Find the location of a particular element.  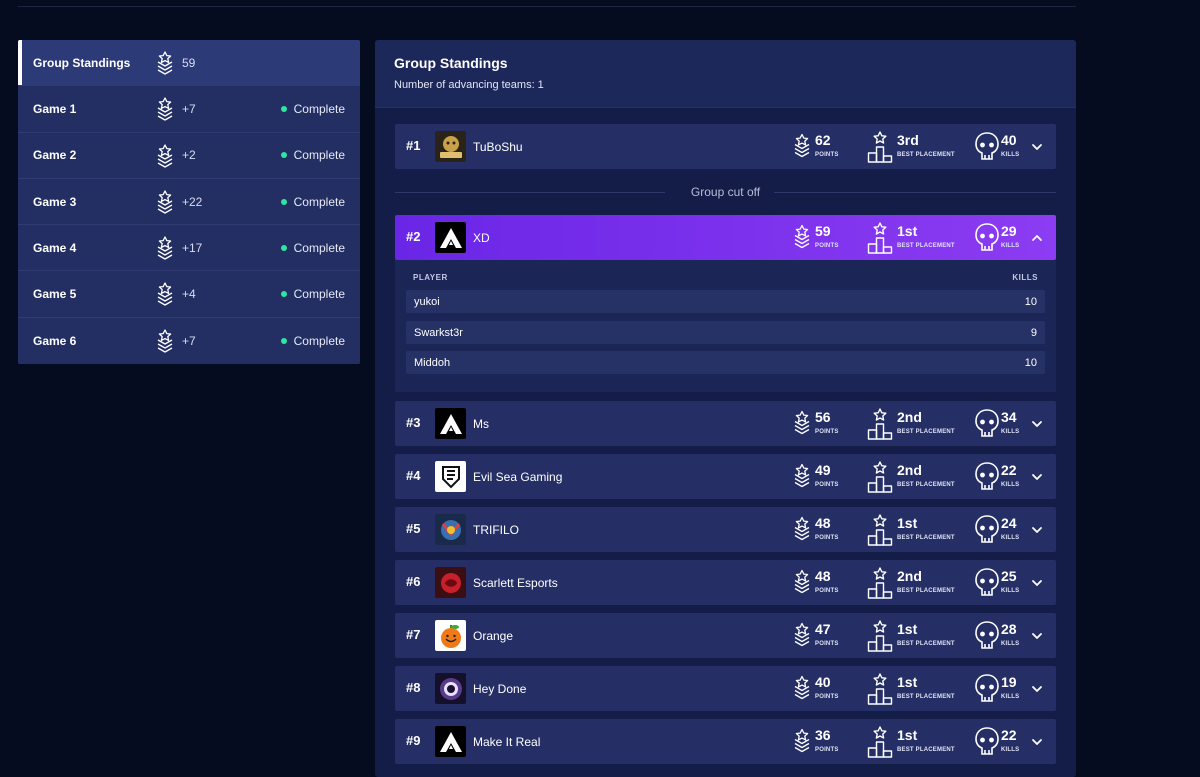

sidebar-item-game-3: Game 3 +22 Complete is located at coordinates (189, 202).